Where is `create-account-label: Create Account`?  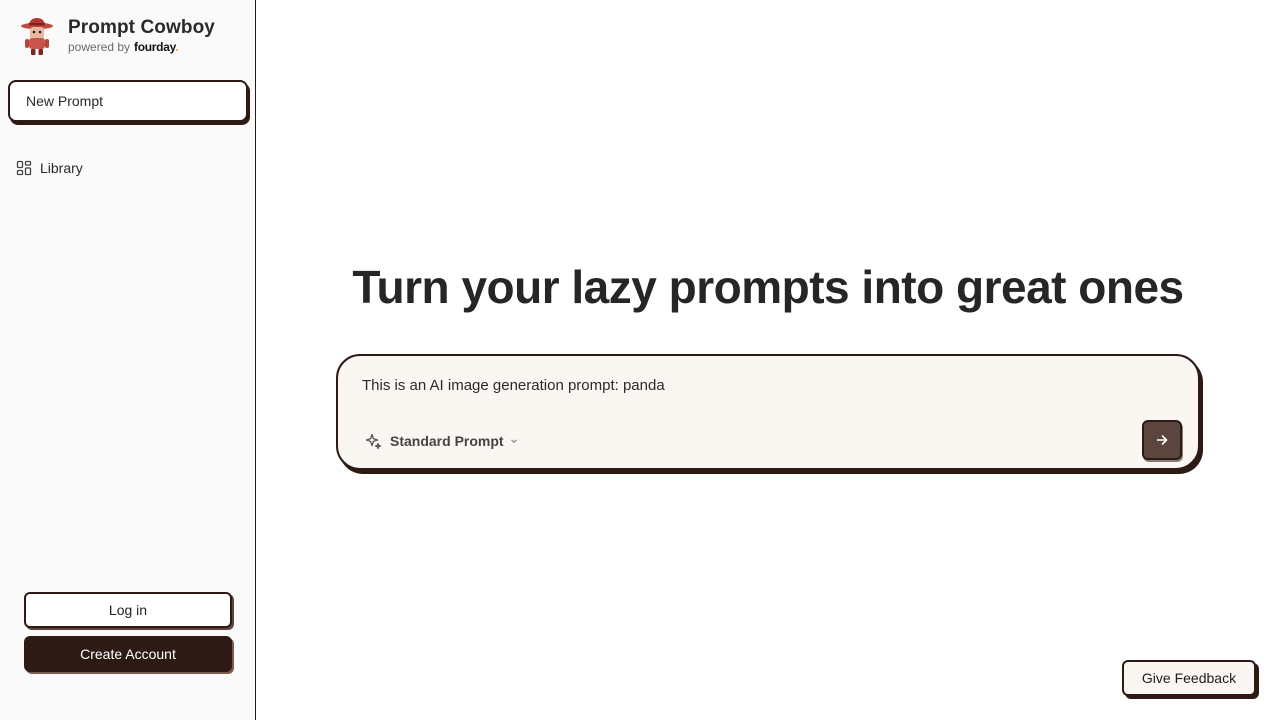 create-account-label: Create Account is located at coordinates (128, 654).